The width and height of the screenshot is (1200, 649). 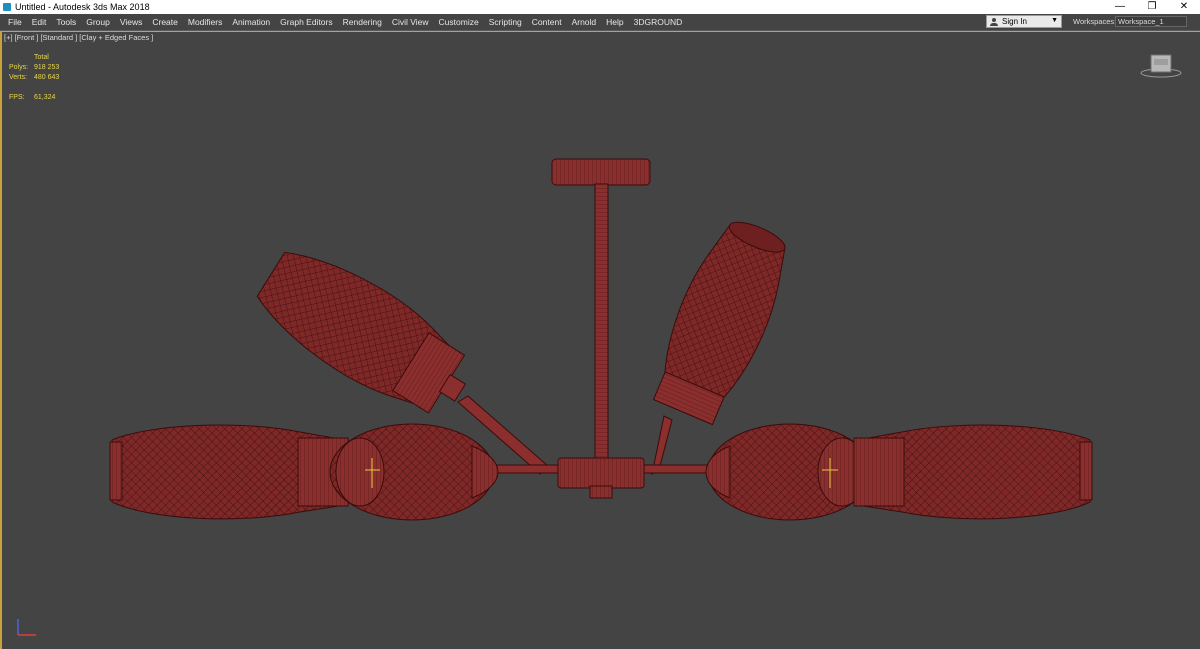 I want to click on axis-tripod-icon, so click(x=26, y=627).